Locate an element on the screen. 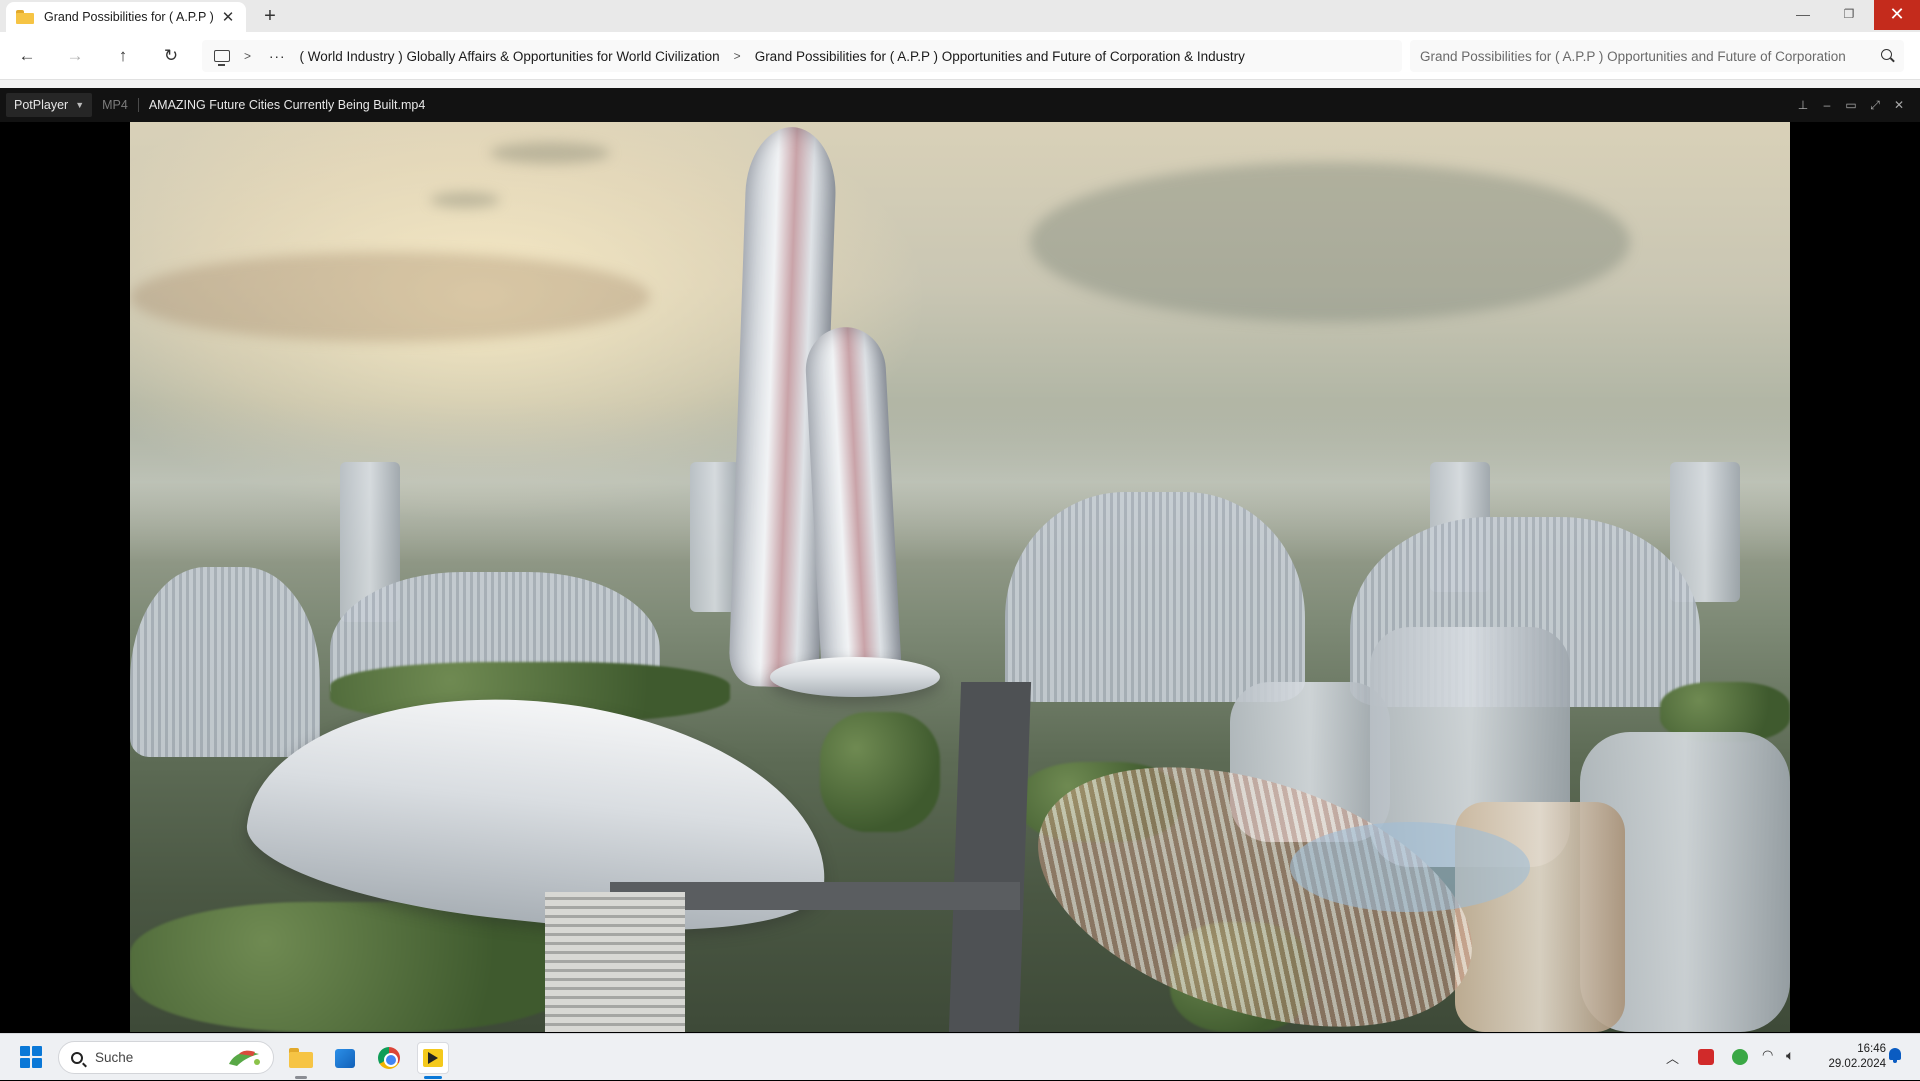 The width and height of the screenshot is (1920, 1081). search-highlight-icon is located at coordinates (244, 1058).